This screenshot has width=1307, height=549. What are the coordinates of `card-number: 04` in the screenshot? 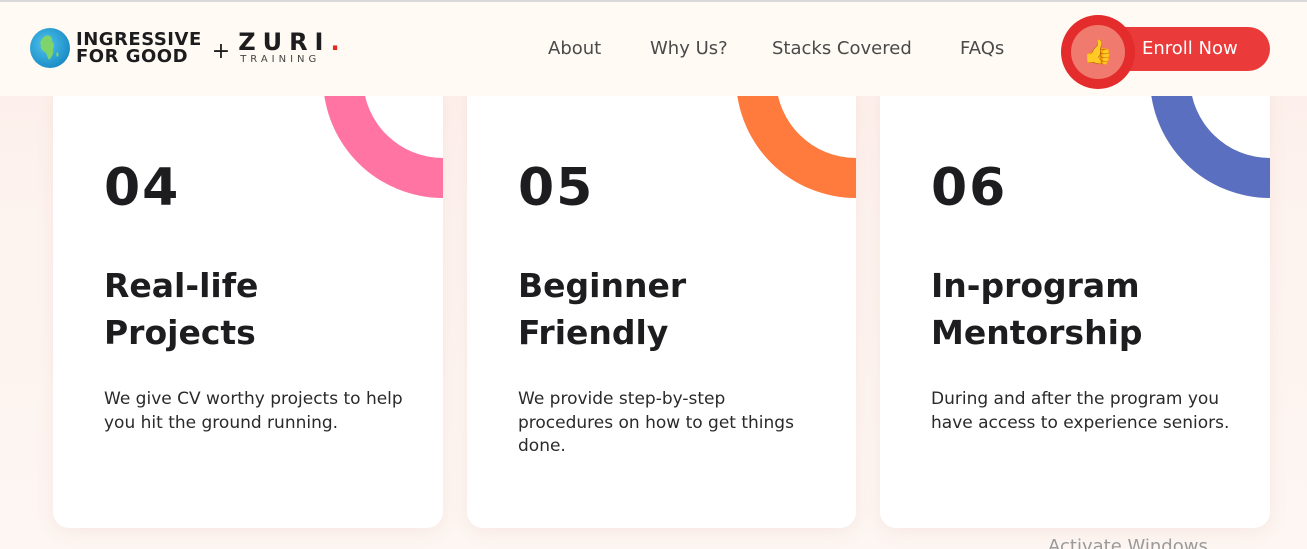 It's located at (142, 188).